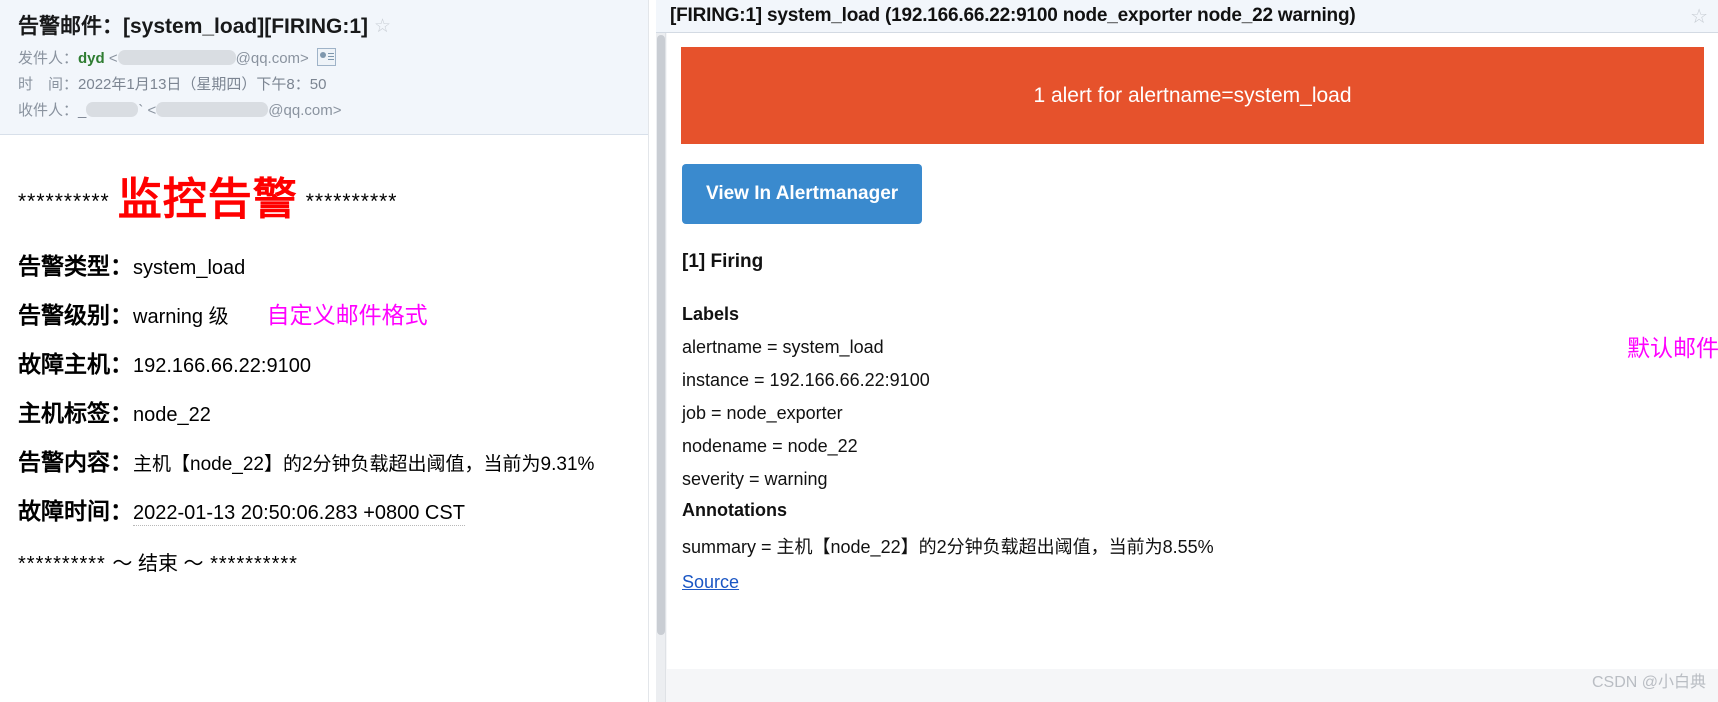  I want to click on end-stars-right: **********, so click(254, 564).